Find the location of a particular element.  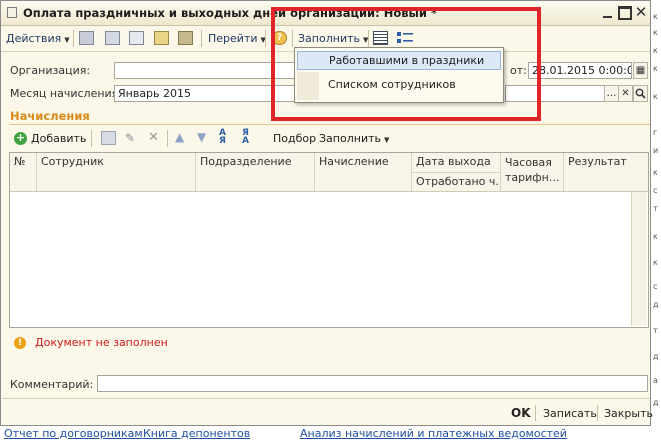

column-header-accrual: Начисление is located at coordinates (363, 172).